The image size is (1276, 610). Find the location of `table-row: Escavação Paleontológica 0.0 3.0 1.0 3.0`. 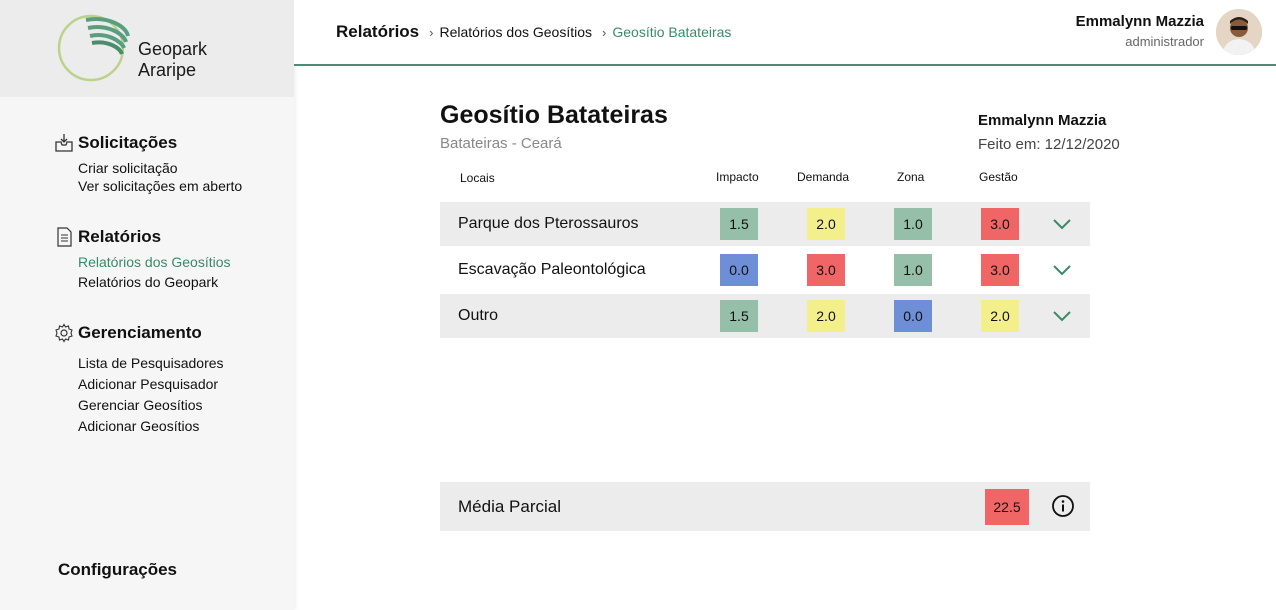

table-row: Escavação Paleontológica 0.0 3.0 1.0 3.0 is located at coordinates (765, 270).